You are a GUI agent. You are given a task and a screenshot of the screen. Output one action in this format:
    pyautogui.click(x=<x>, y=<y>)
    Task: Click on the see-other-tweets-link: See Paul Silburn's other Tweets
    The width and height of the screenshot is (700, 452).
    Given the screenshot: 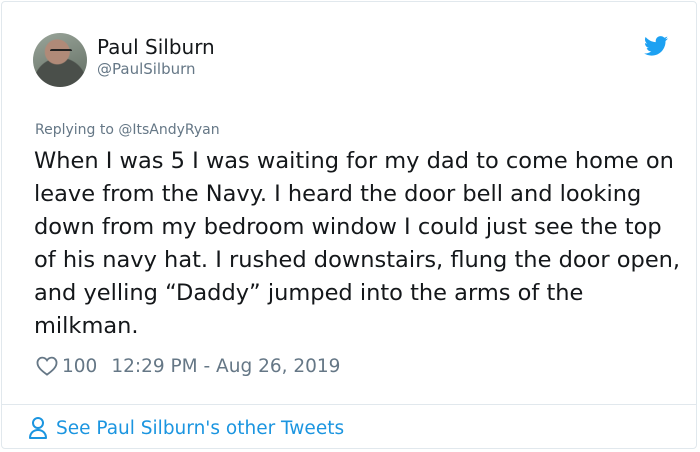 What is the action you would take?
    pyautogui.click(x=186, y=428)
    